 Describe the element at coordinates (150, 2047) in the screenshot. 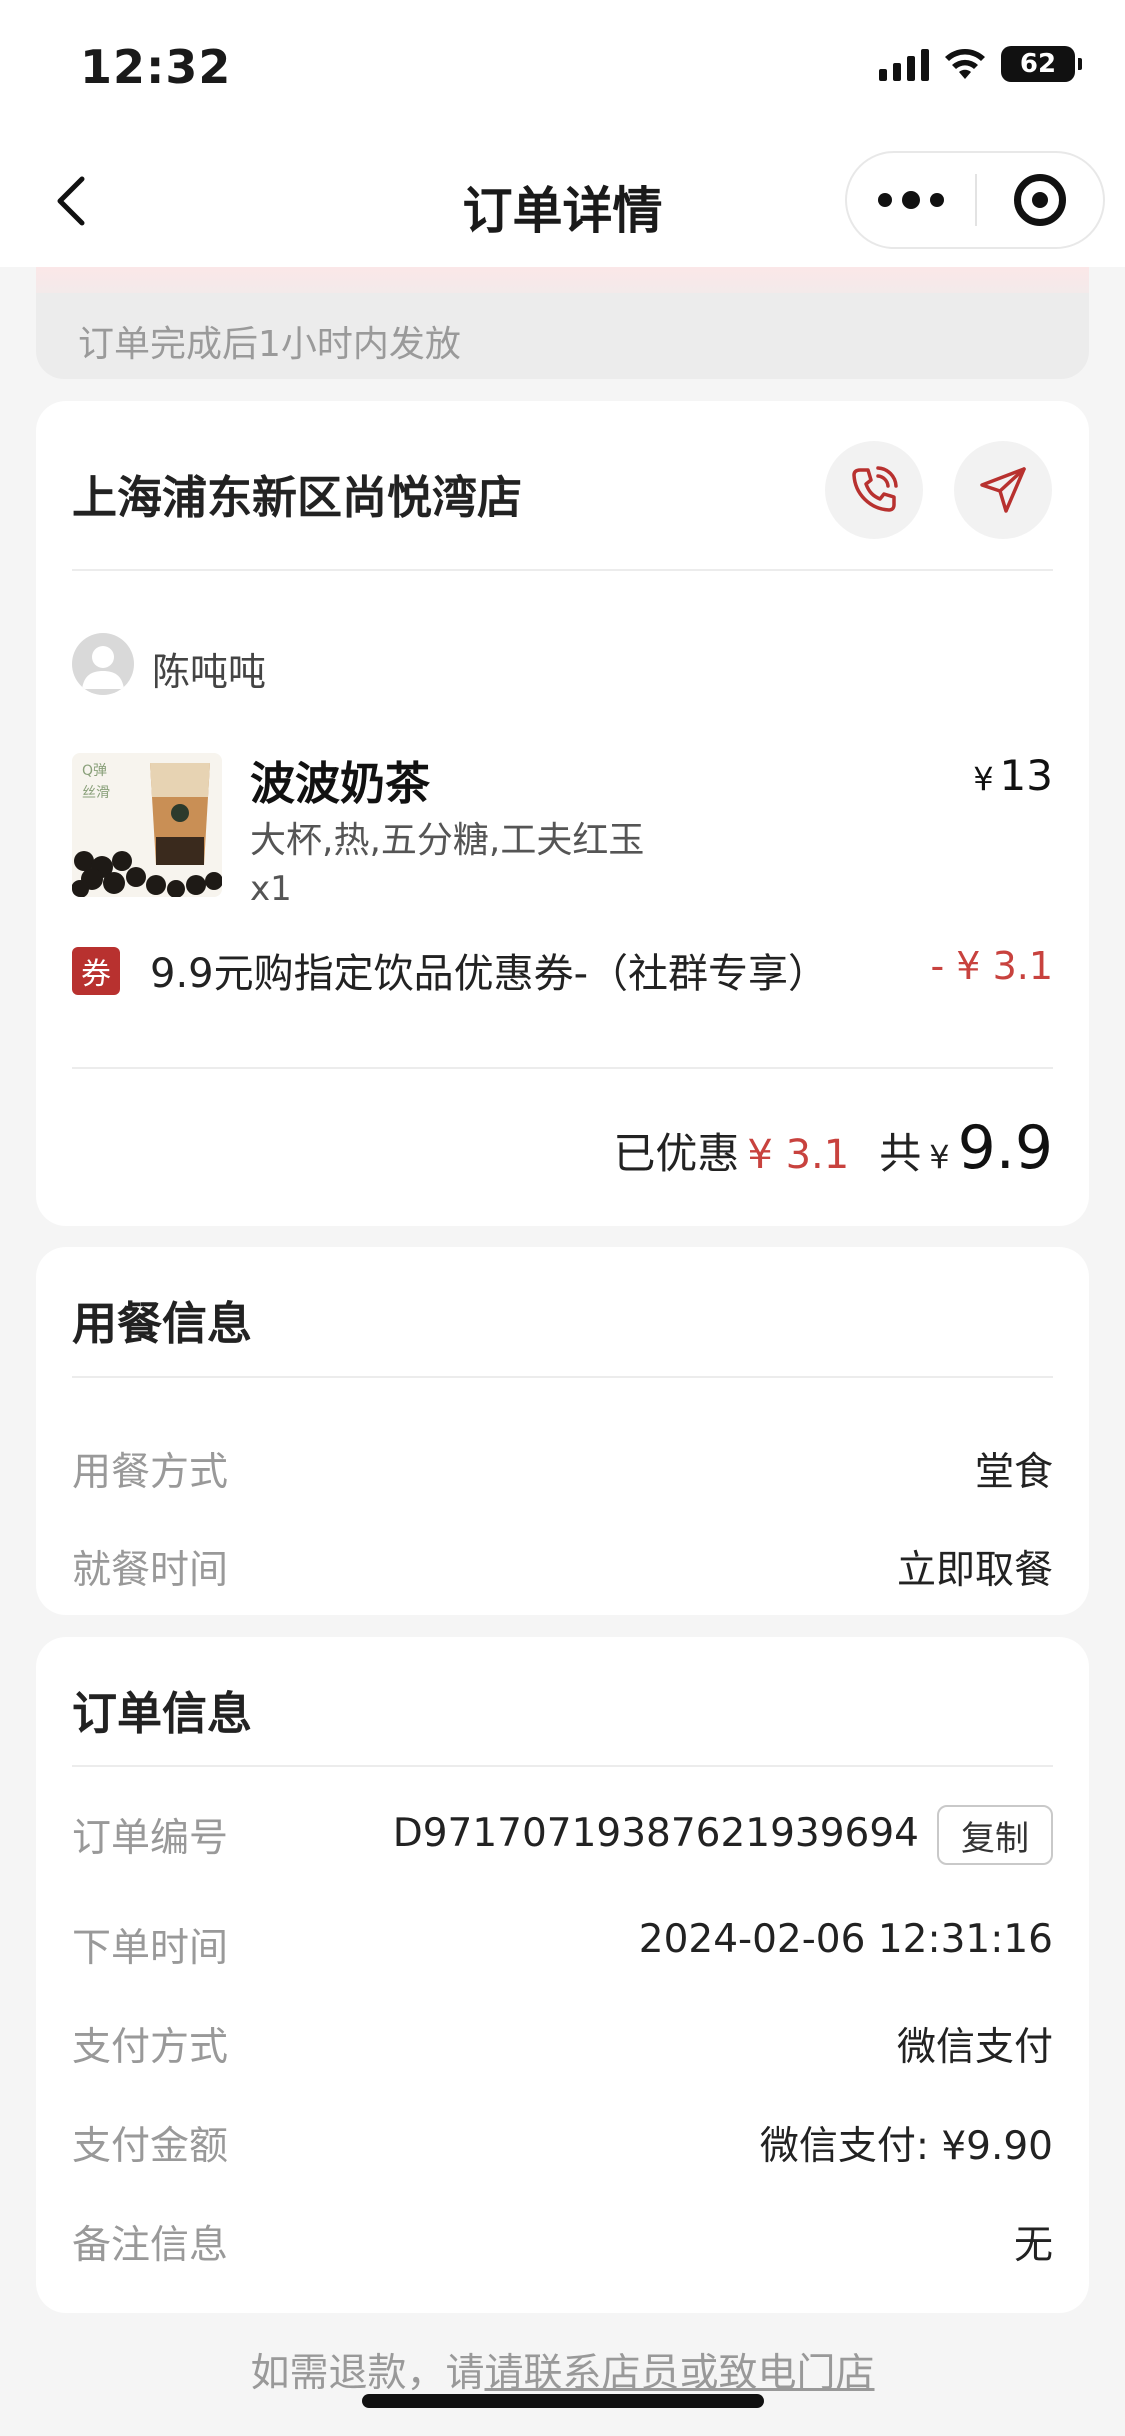

I see `payment-method-label: 支付方式` at that location.